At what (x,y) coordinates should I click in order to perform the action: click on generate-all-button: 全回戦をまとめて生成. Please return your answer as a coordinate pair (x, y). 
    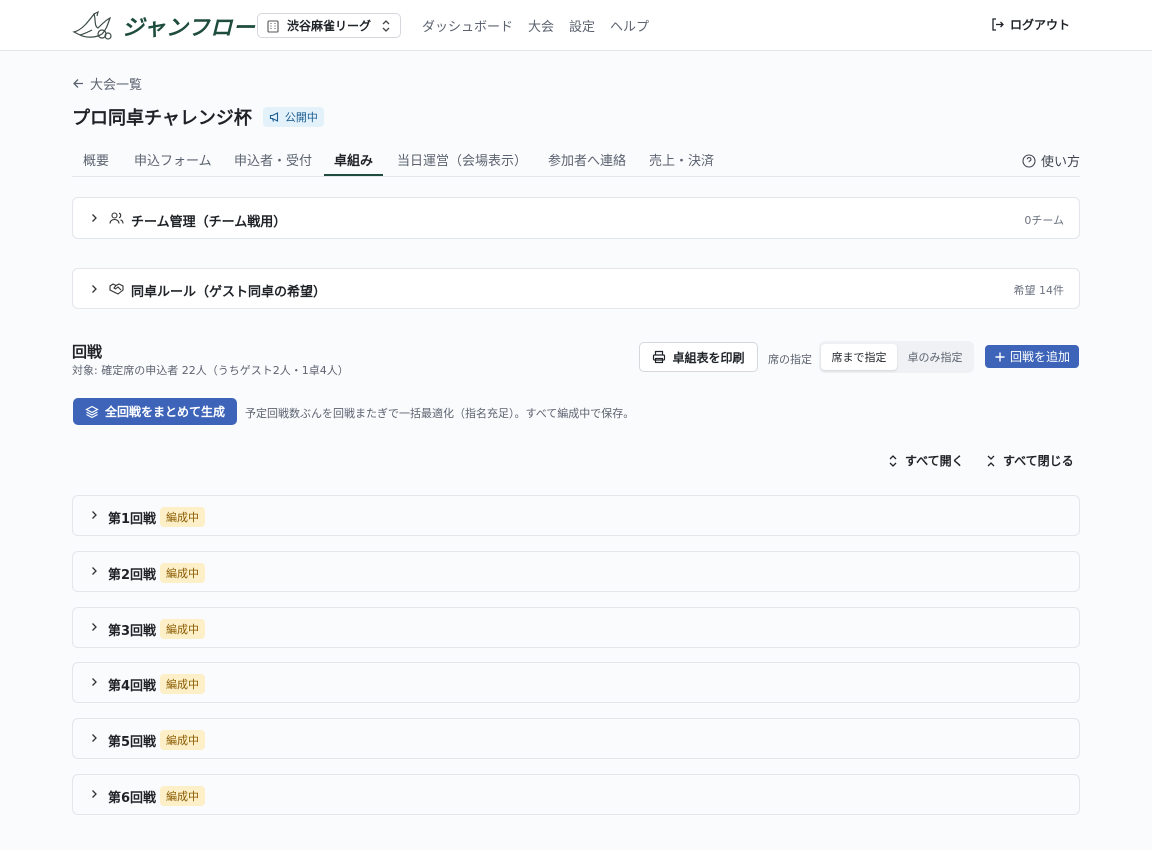
    Looking at the image, I should click on (155, 411).